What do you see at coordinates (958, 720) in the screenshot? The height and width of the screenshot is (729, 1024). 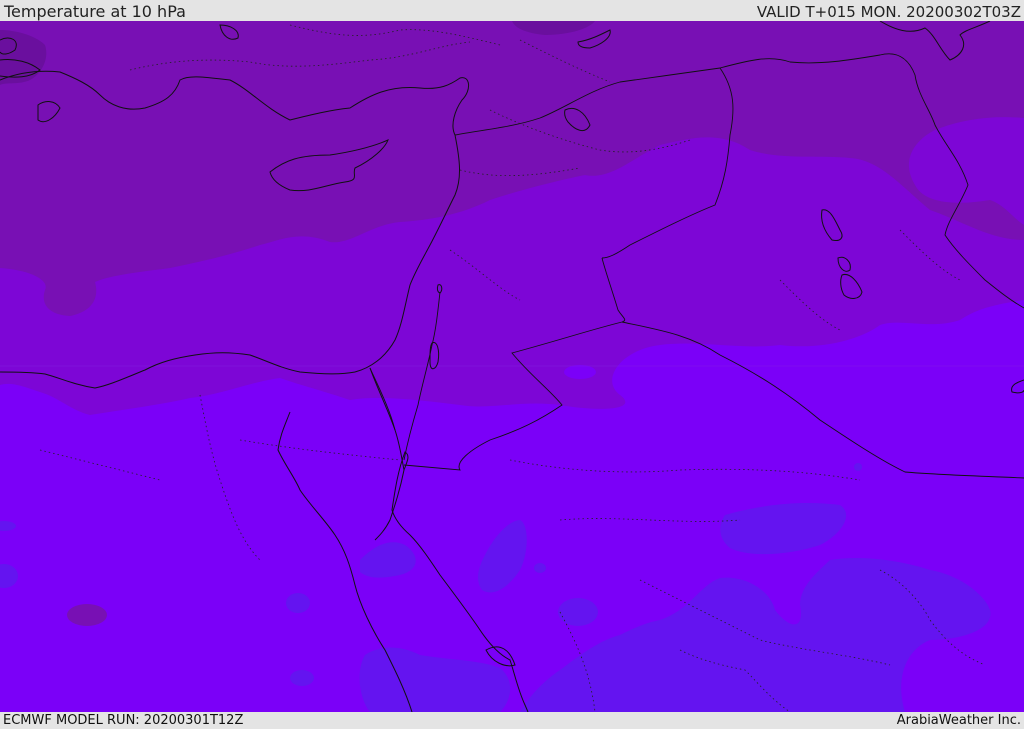 I see `credit: ArabiaWeather Inc.` at bounding box center [958, 720].